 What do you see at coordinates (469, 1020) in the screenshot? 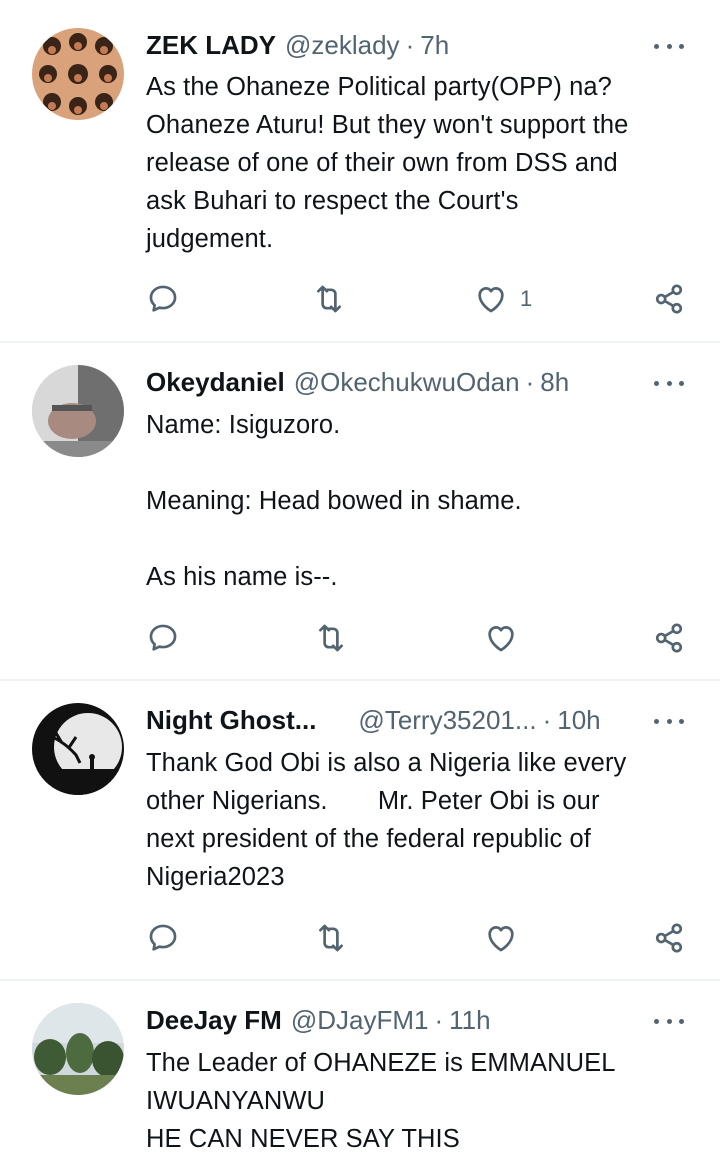
I see `timestamp: 11h` at bounding box center [469, 1020].